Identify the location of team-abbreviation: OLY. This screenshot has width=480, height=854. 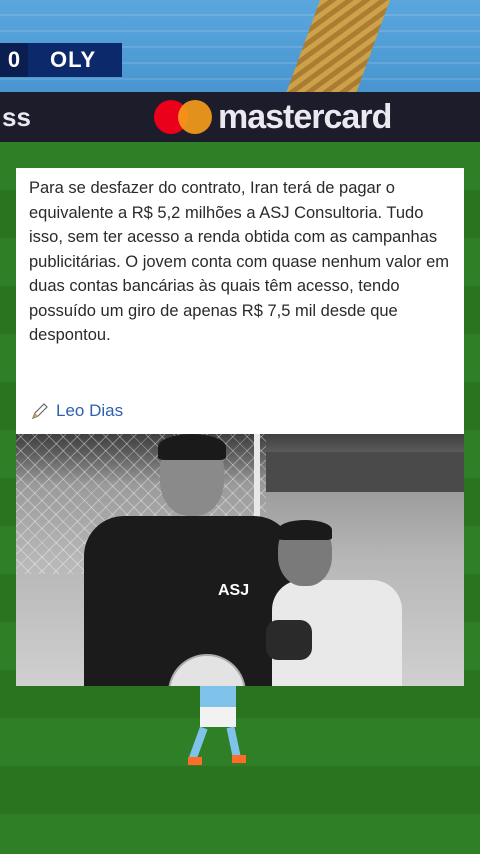
(73, 59).